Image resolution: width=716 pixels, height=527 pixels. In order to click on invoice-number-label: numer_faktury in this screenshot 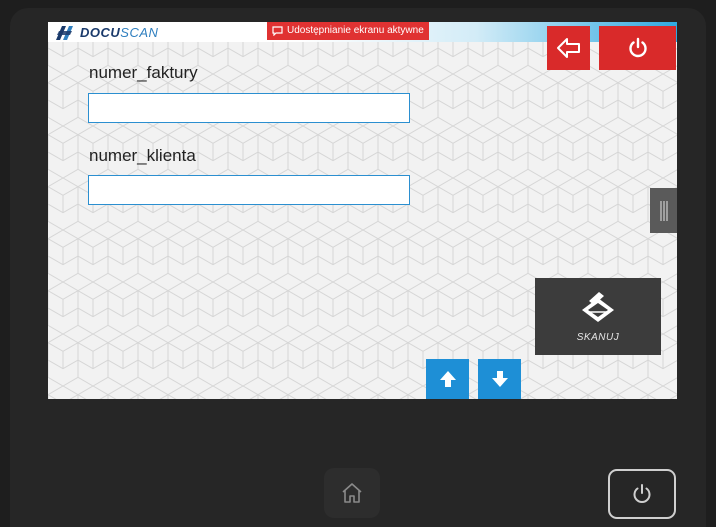, I will do `click(143, 72)`.